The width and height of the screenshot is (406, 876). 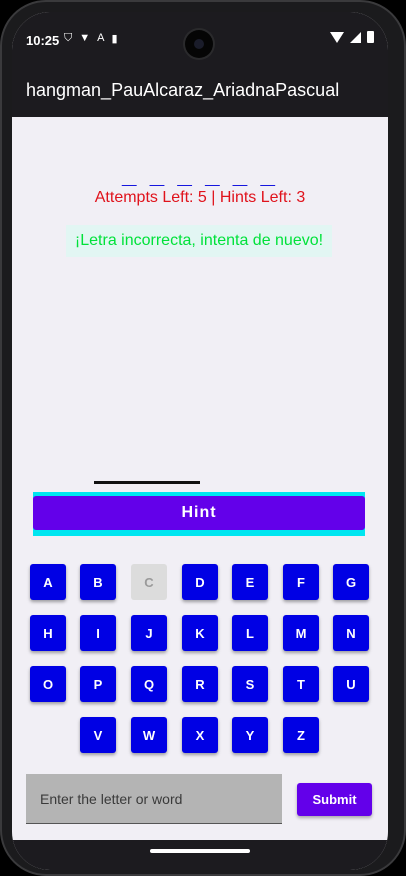 I want to click on feedback-message: ¡Letra incorrecta, intenta de nuevo!, so click(x=199, y=241).